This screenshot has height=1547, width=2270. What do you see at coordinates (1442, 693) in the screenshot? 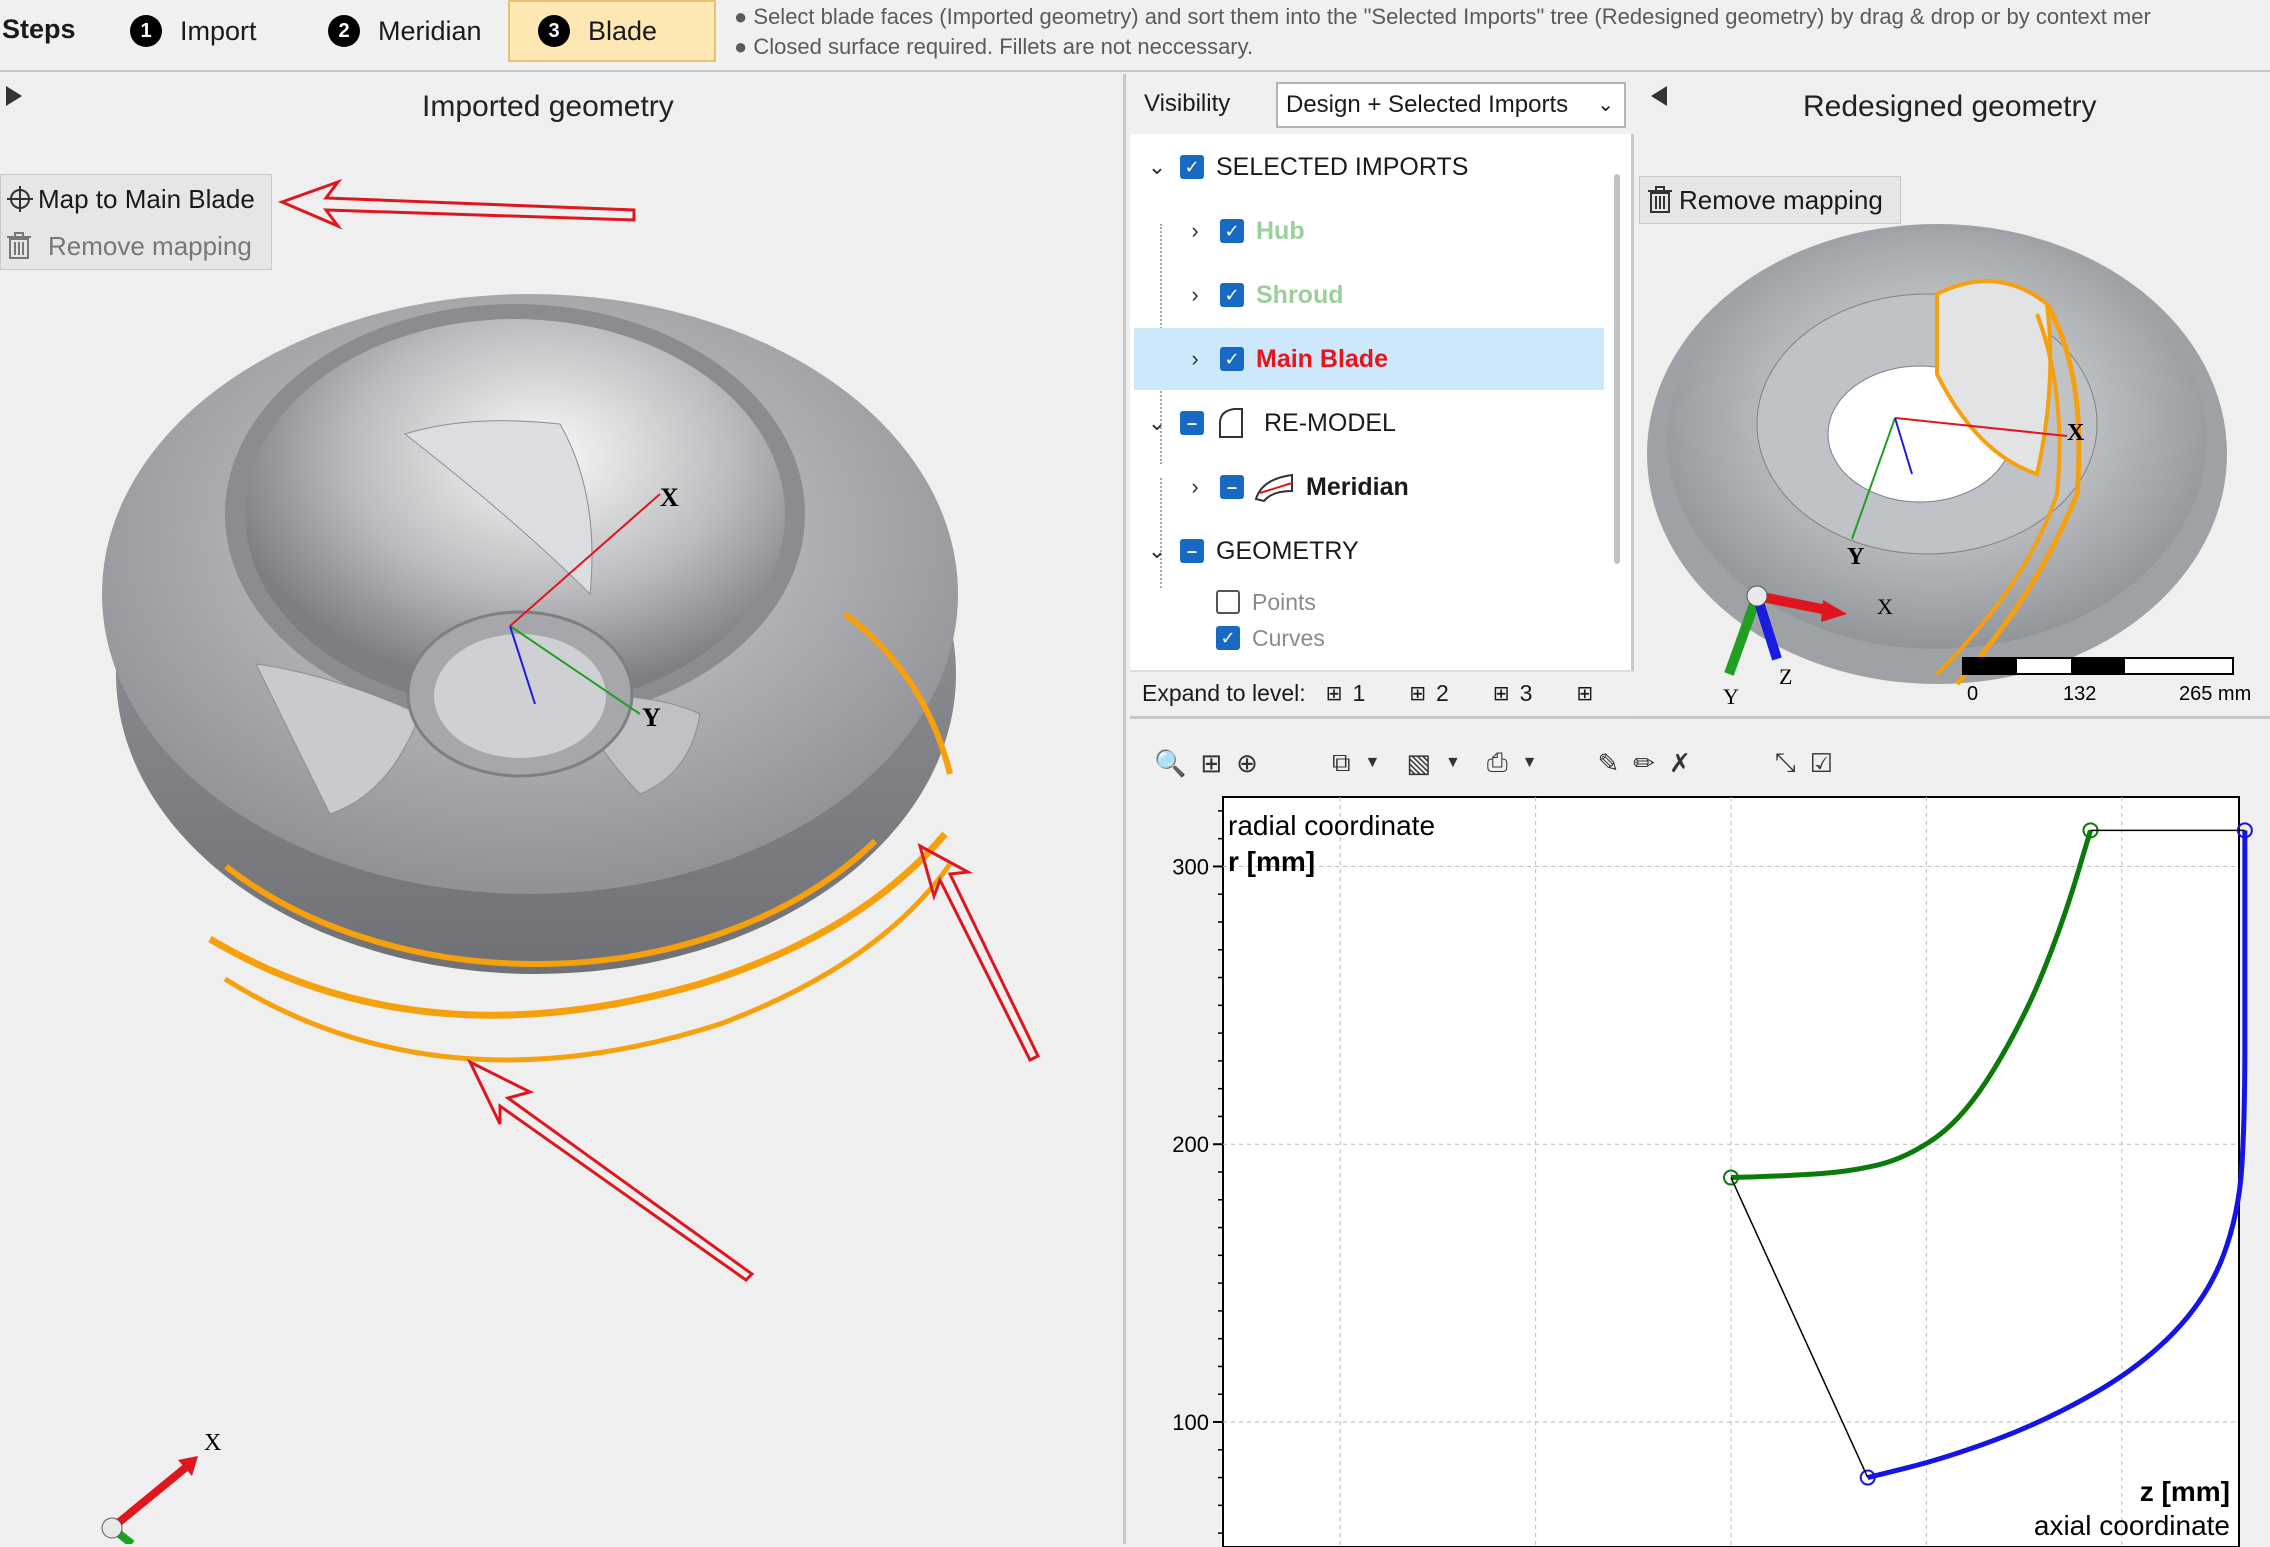
I see `expand-level-2: 2` at bounding box center [1442, 693].